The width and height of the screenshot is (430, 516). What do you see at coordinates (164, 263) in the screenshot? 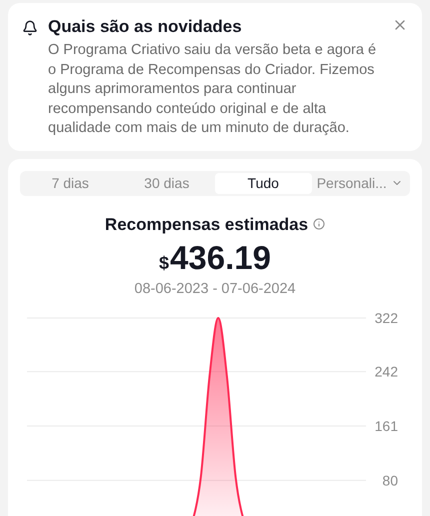
I see `currency-symbol: $` at bounding box center [164, 263].